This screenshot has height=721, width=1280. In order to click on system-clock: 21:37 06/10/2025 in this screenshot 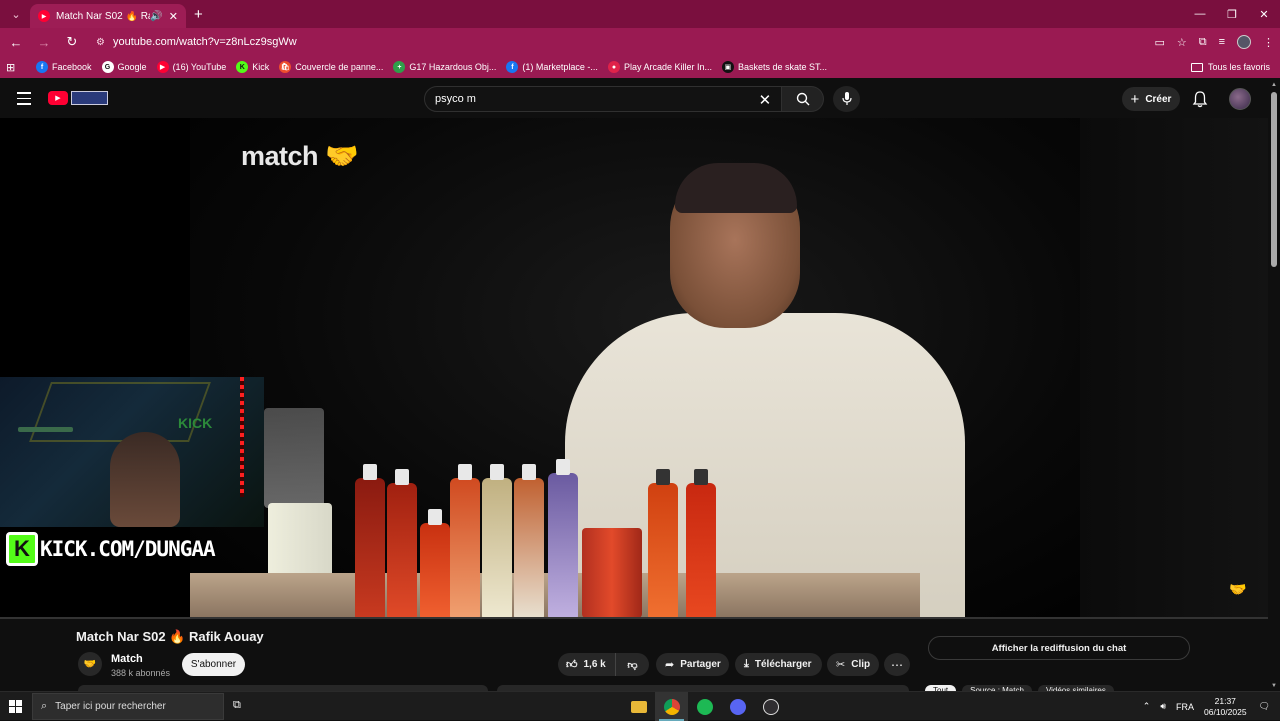, I will do `click(1225, 707)`.